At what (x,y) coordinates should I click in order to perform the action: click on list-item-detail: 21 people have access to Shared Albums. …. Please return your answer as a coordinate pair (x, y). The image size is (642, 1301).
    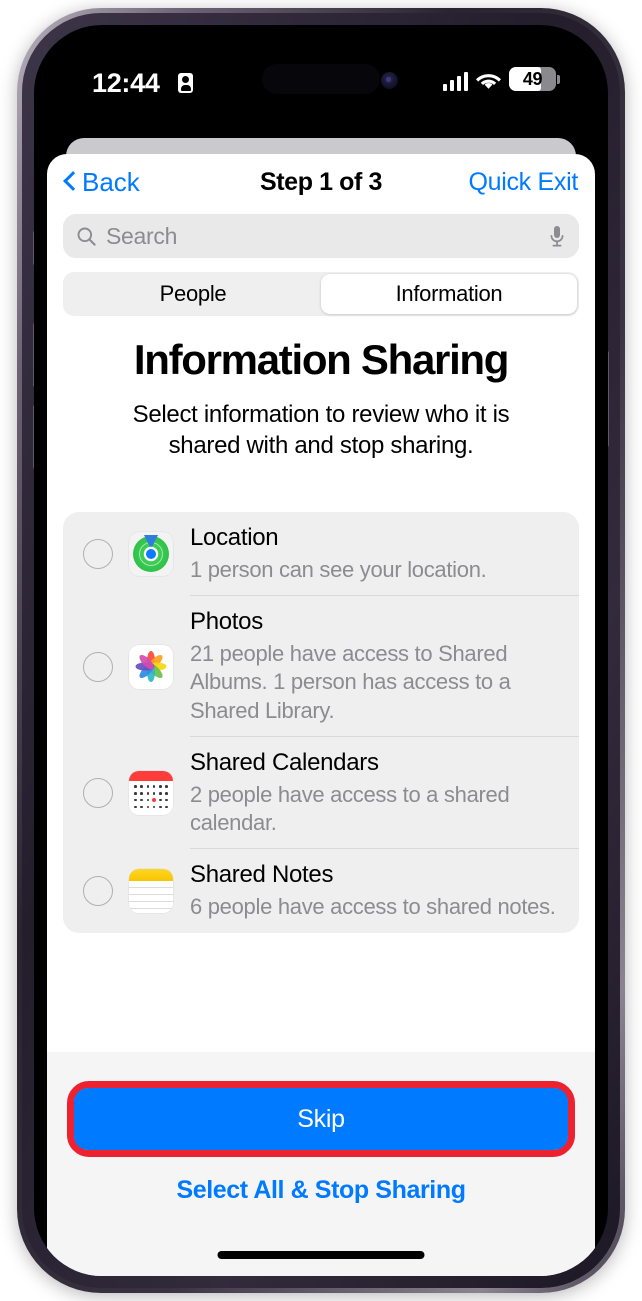
    Looking at the image, I should click on (350, 682).